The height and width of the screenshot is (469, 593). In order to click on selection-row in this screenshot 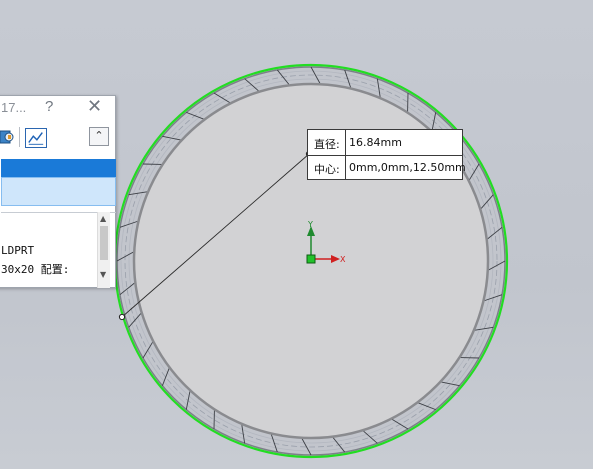, I will do `click(58, 191)`.